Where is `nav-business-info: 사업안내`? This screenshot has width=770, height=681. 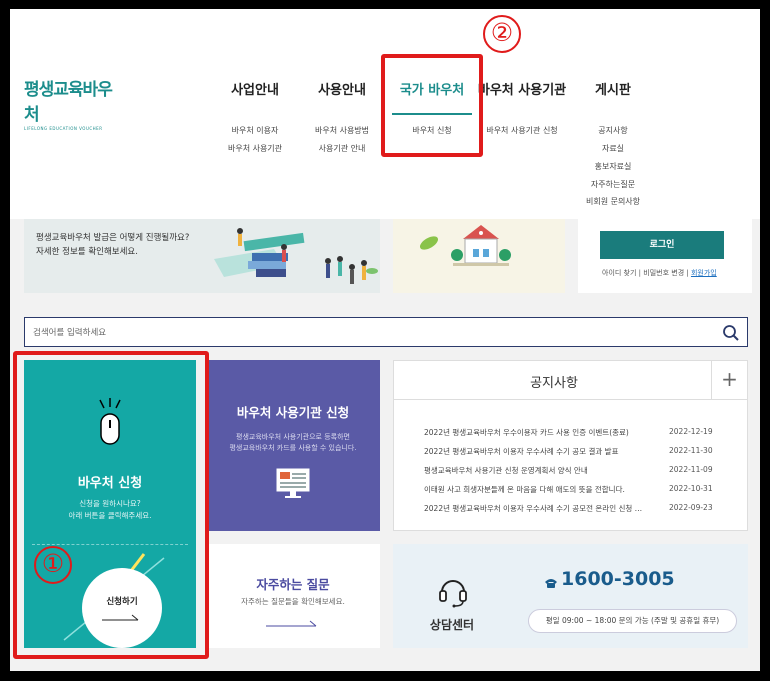
nav-business-info: 사업안내 is located at coordinates (255, 88).